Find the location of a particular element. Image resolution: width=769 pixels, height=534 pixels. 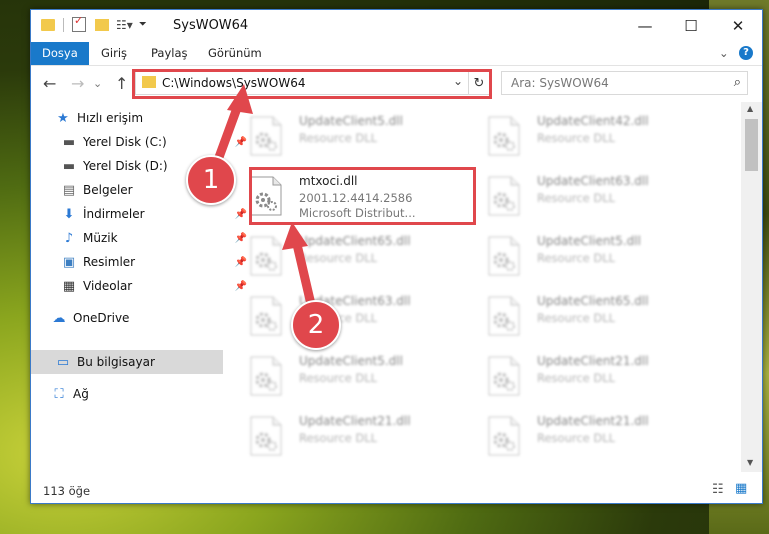

sidebar-item-label: Yerel Disk (D:) is located at coordinates (125, 166).